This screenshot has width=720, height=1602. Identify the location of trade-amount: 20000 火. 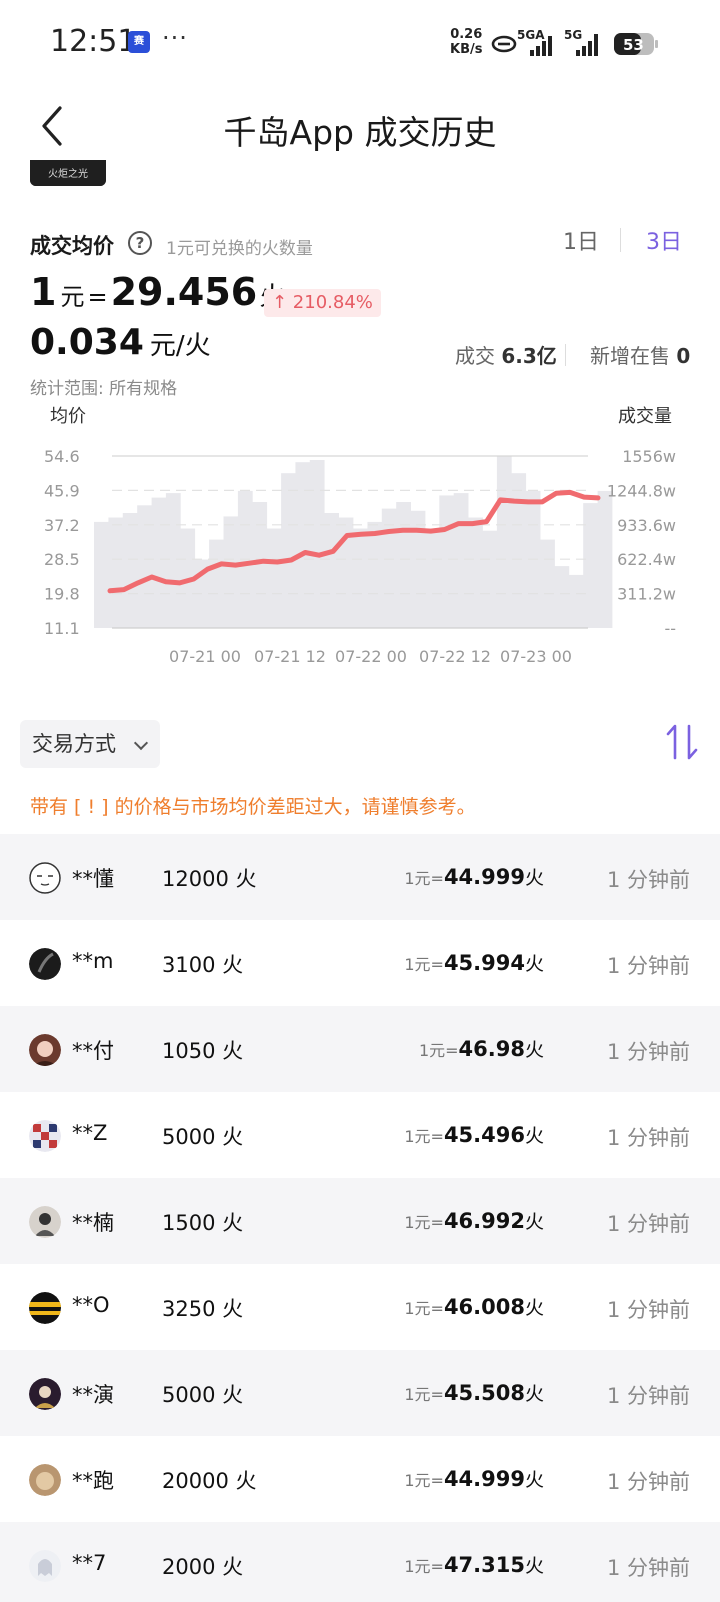
(209, 1481).